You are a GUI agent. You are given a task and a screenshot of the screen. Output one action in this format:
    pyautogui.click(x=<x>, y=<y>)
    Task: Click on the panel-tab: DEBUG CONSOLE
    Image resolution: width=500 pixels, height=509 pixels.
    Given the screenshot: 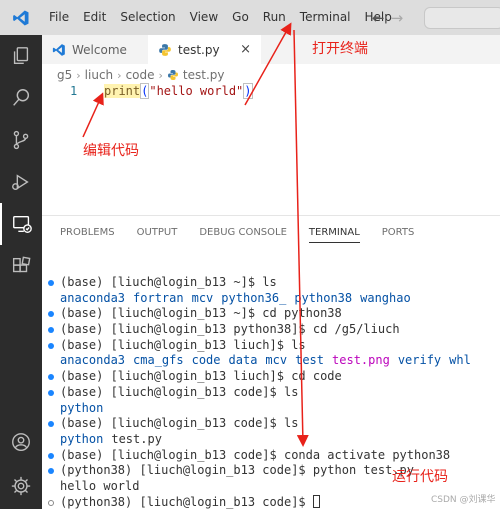 What is the action you would take?
    pyautogui.click(x=243, y=235)
    